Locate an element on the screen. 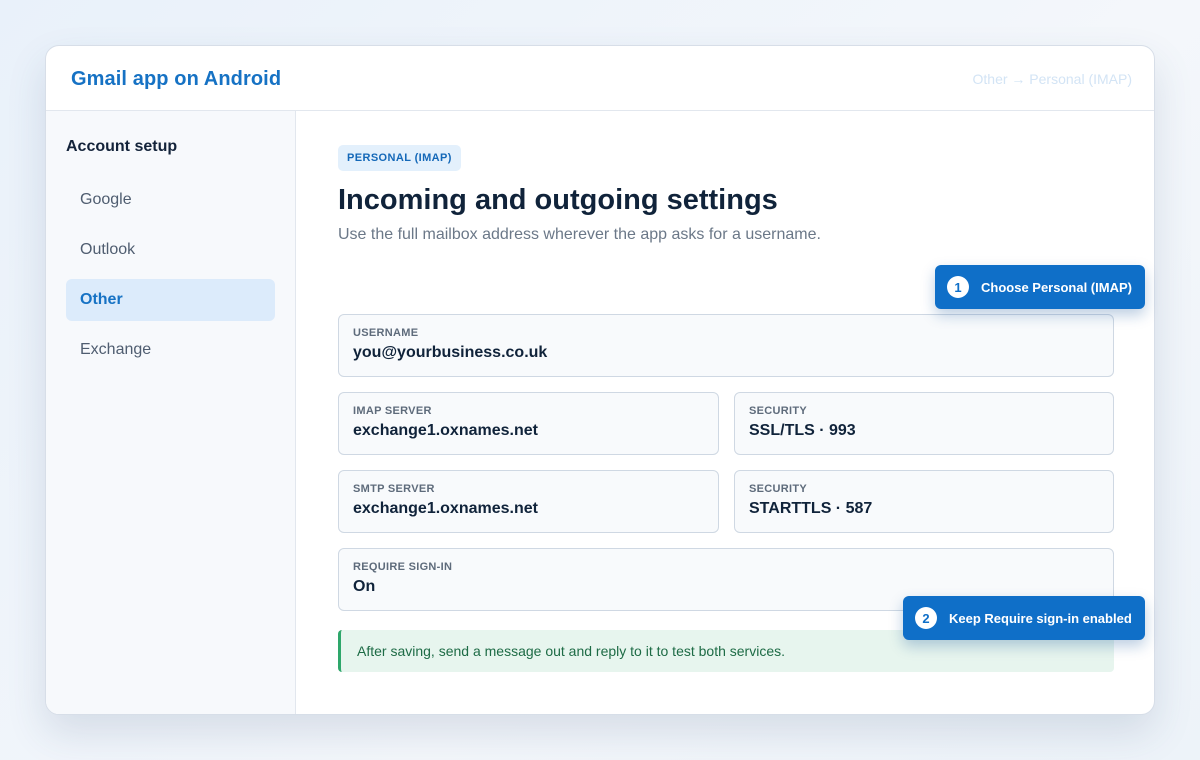 The height and width of the screenshot is (760, 1200). callout-step-2: 2 Keep Require sign-in enabled is located at coordinates (1024, 618).